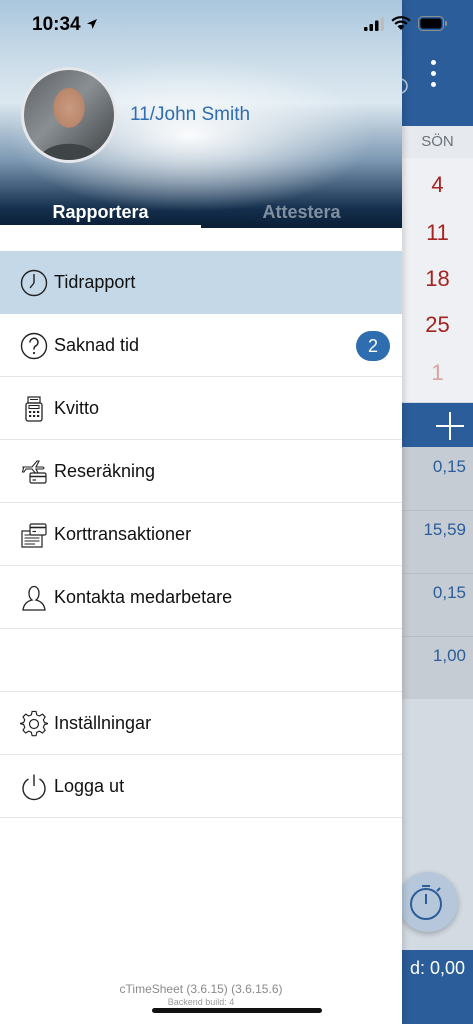 The width and height of the screenshot is (473, 1024). What do you see at coordinates (437, 968) in the screenshot?
I see `footer-total: d: 0,00` at bounding box center [437, 968].